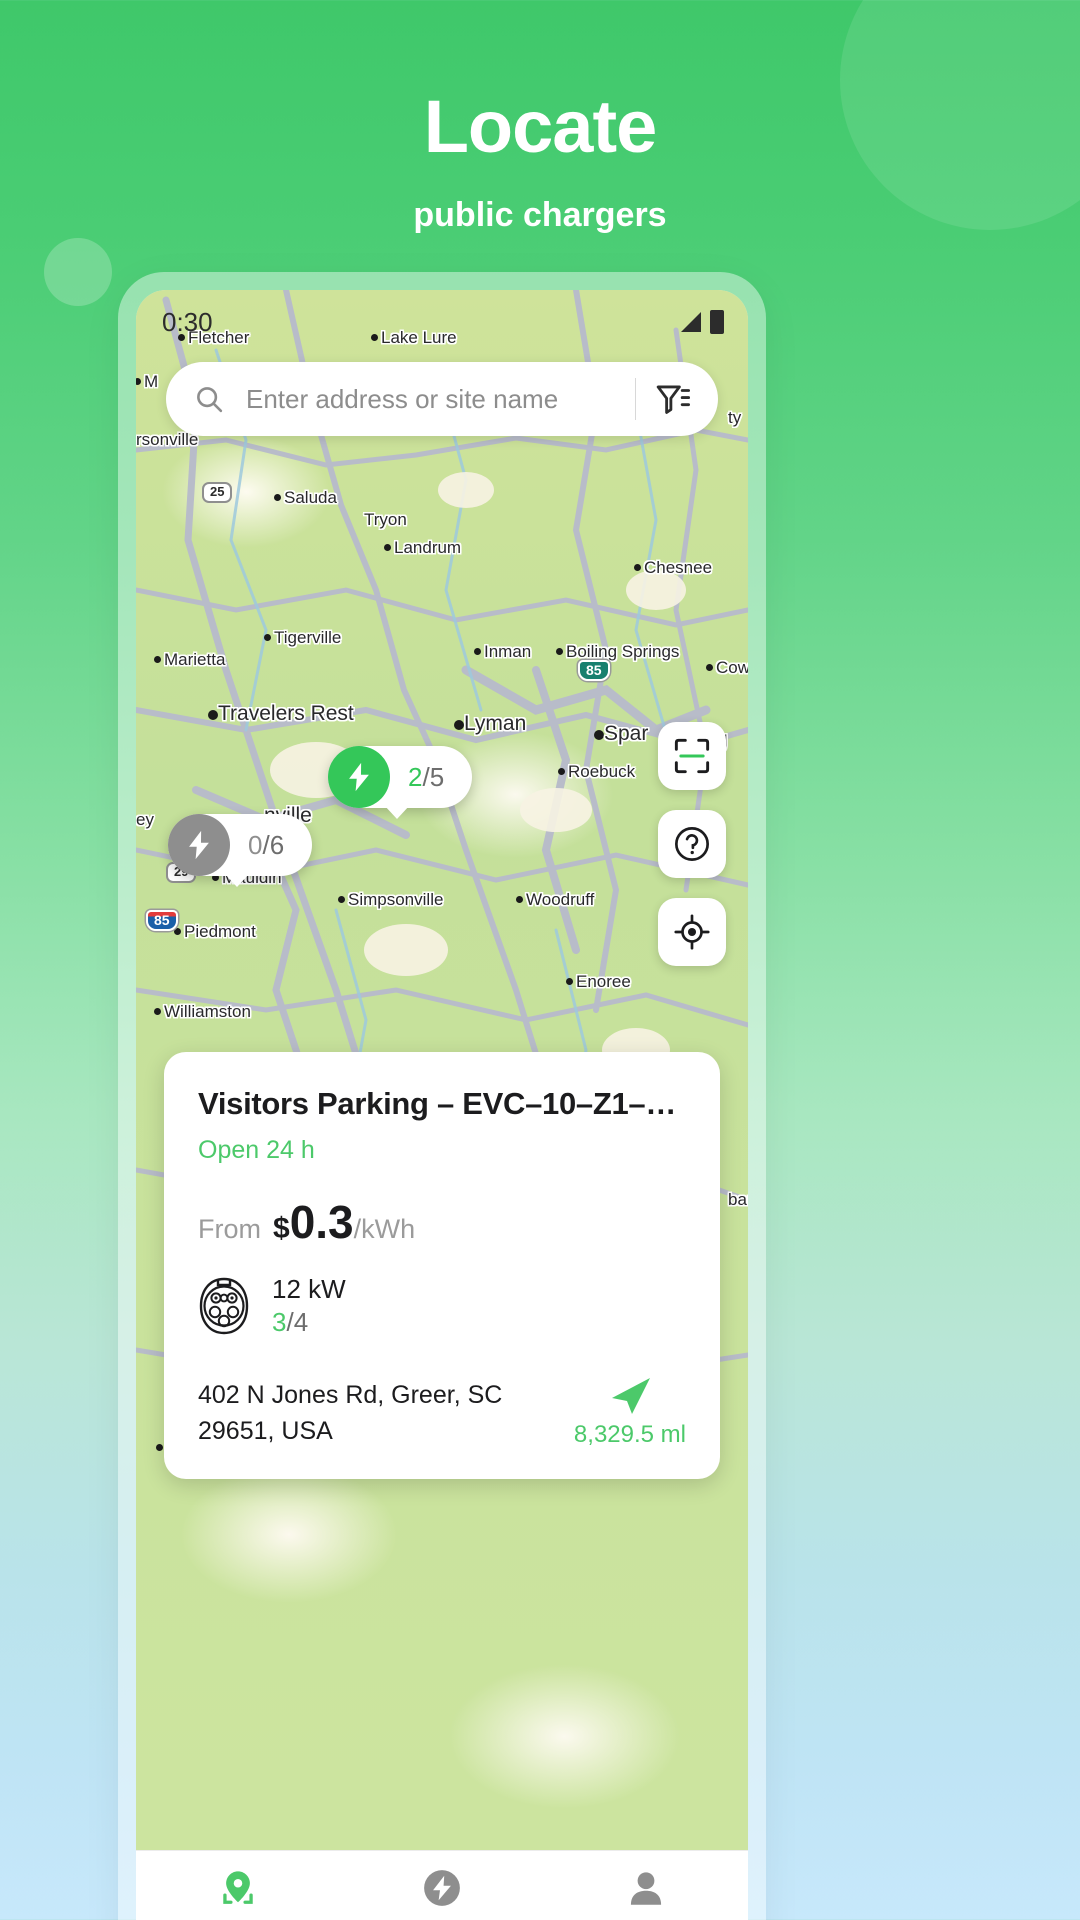 This screenshot has width=1080, height=1920. I want to click on filter-funnel-icon, so click(673, 399).